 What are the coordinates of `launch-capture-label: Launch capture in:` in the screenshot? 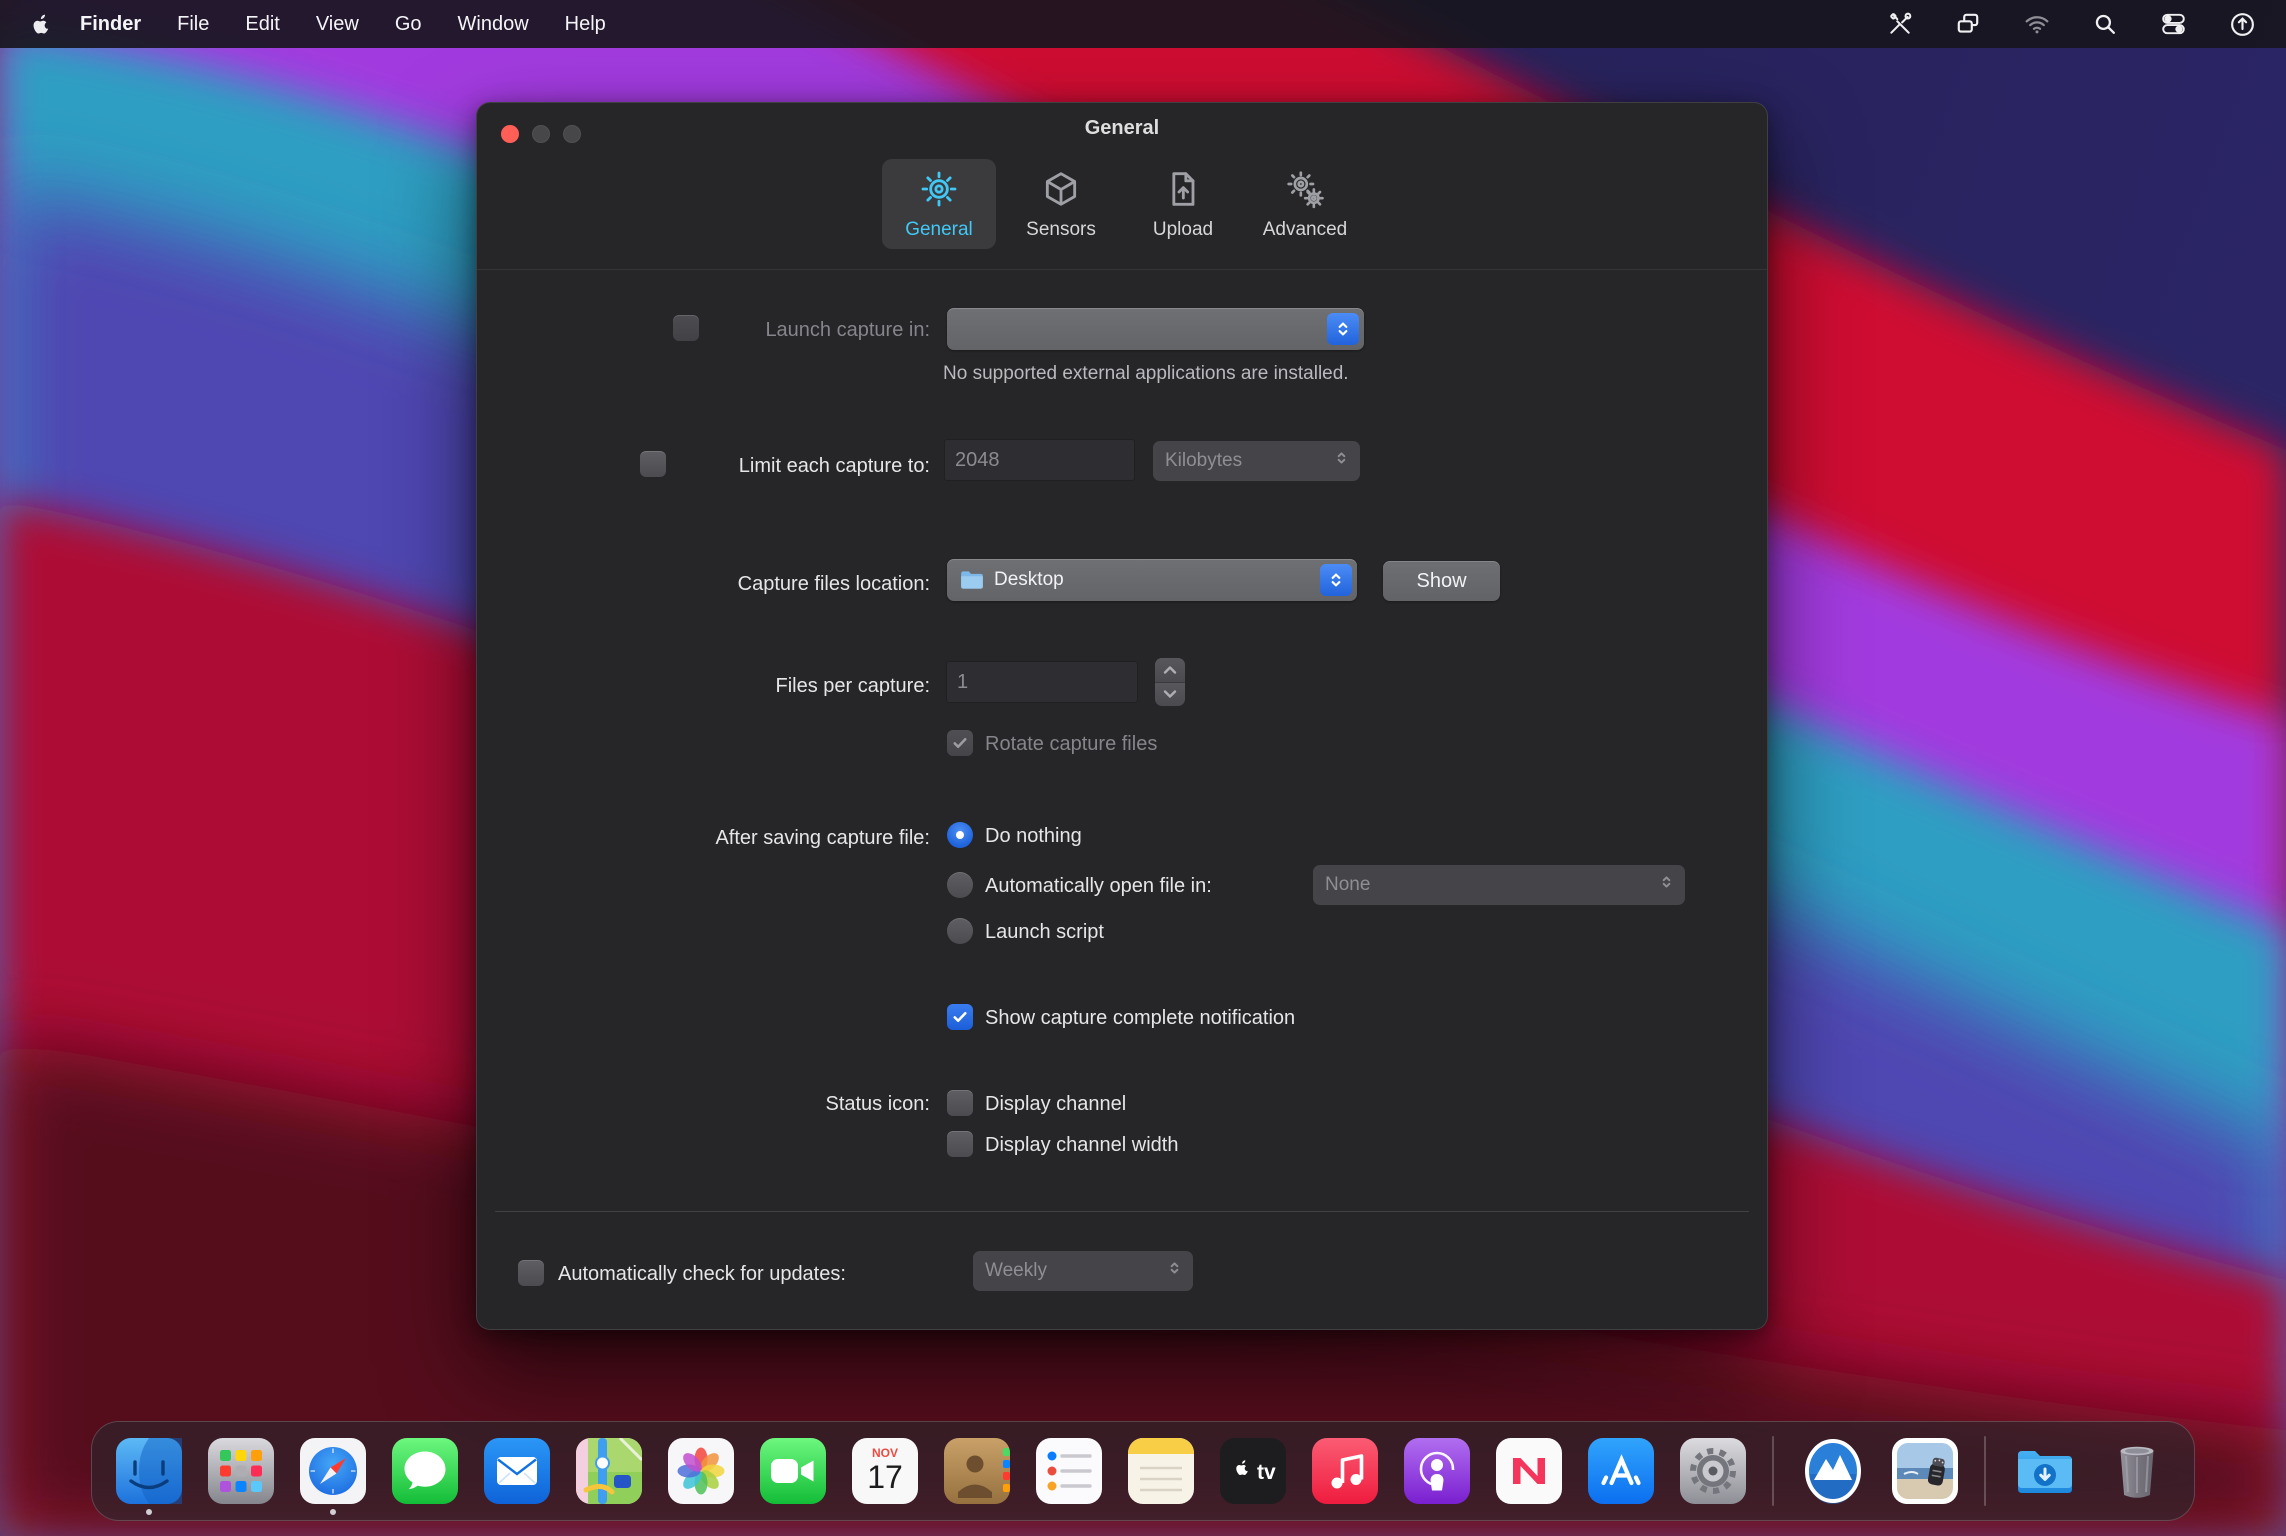 It's located at (847, 330).